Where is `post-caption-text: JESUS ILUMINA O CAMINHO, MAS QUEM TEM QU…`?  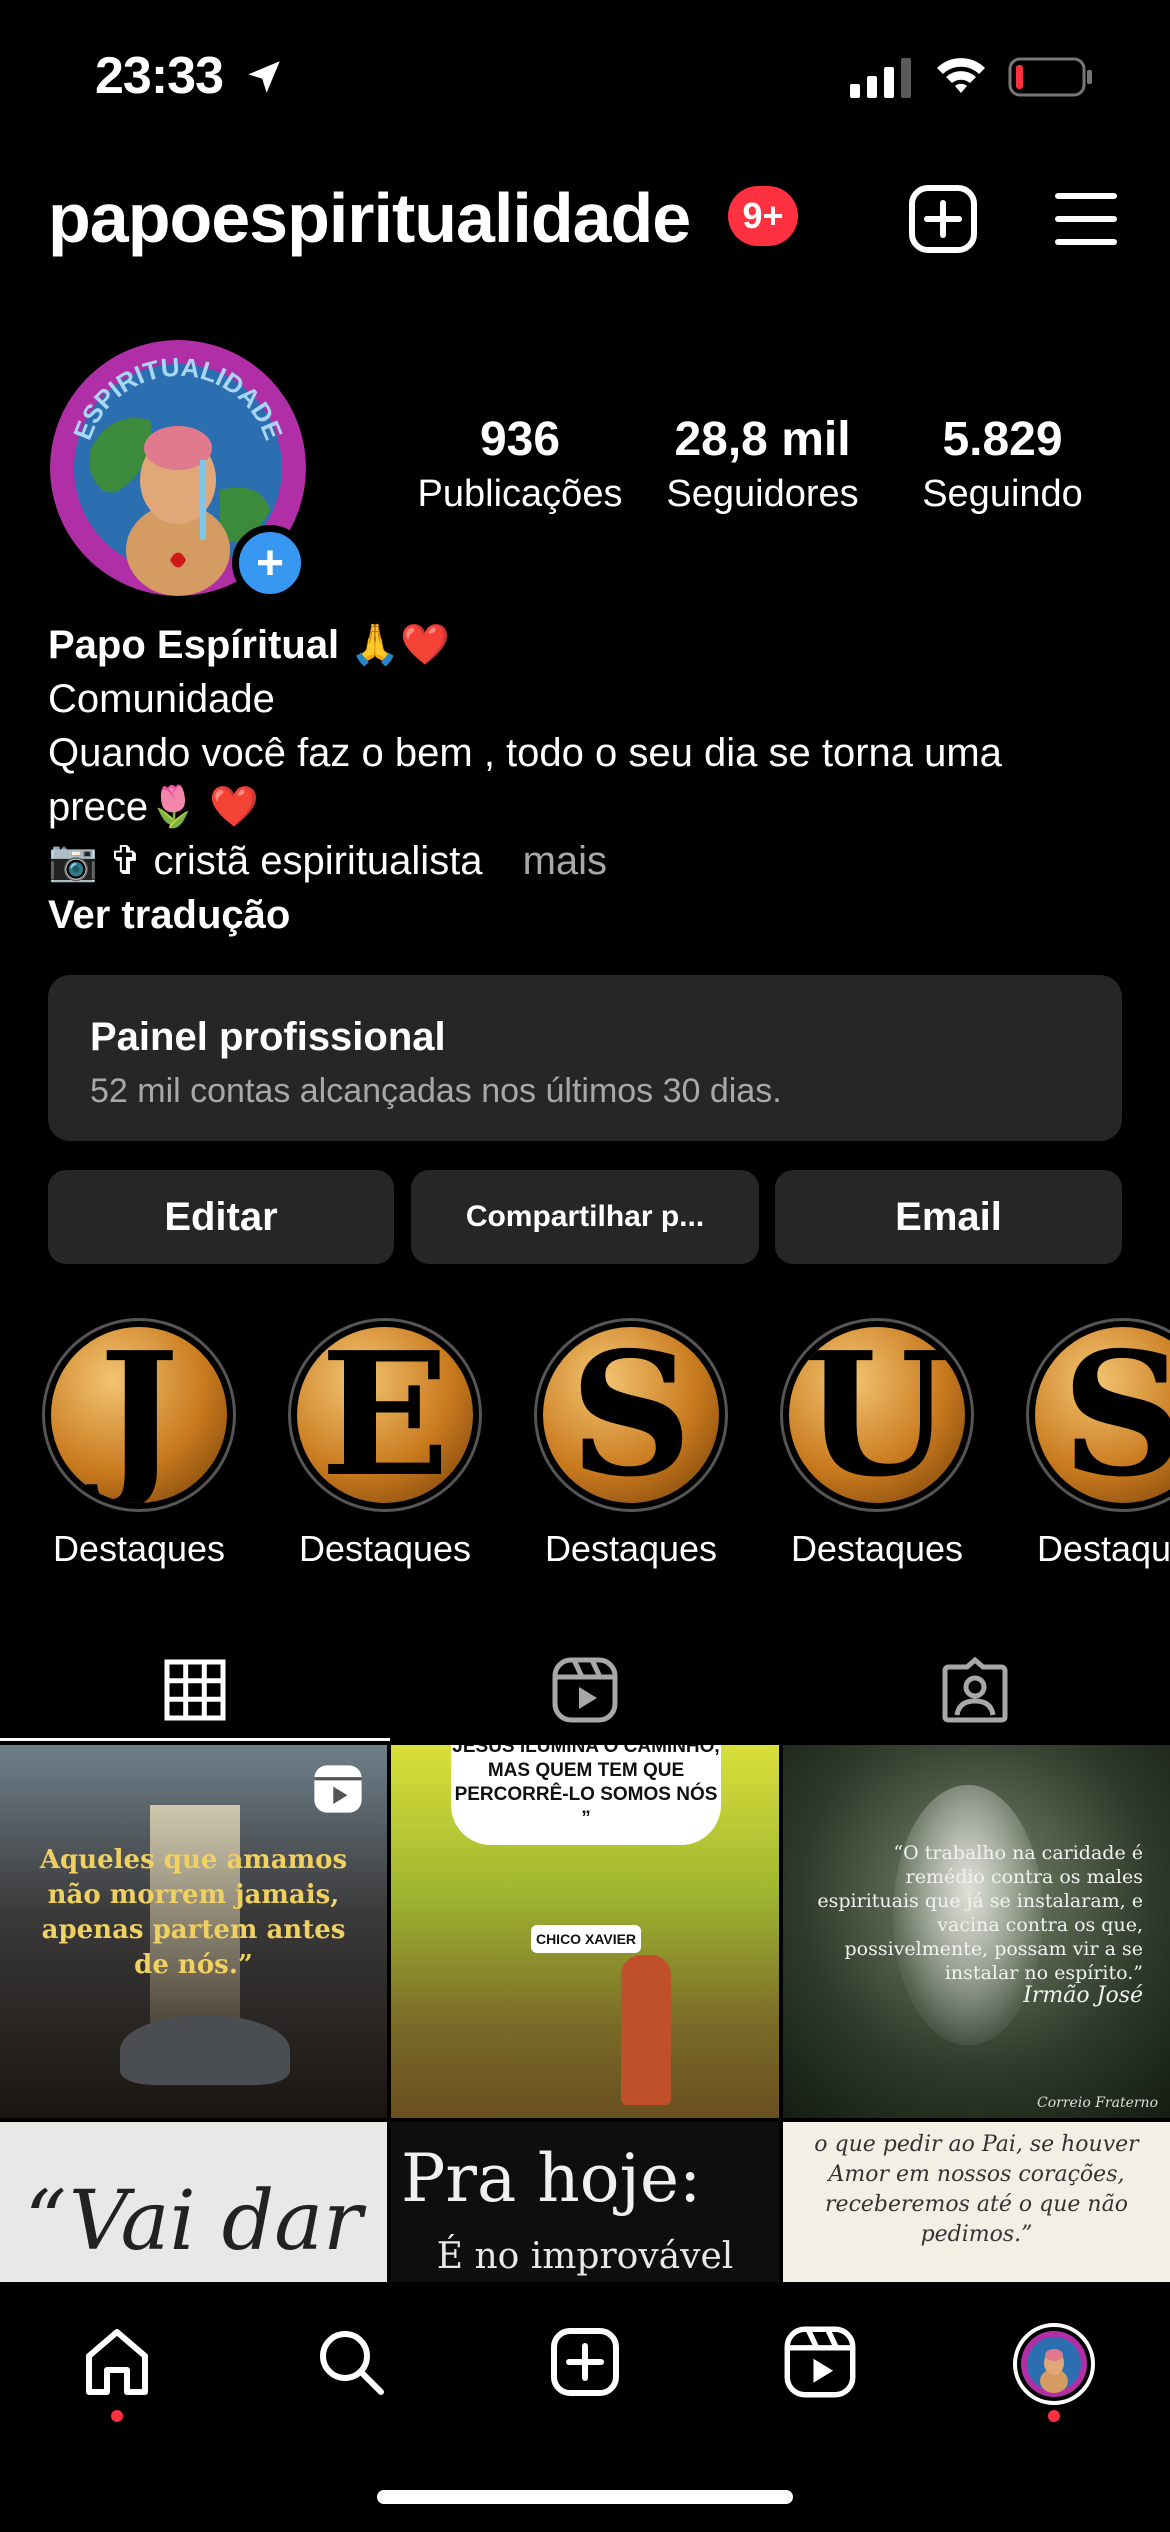
post-caption-text: JESUS ILUMINA O CAMINHO, MAS QUEM TEM QU… is located at coordinates (586, 1787).